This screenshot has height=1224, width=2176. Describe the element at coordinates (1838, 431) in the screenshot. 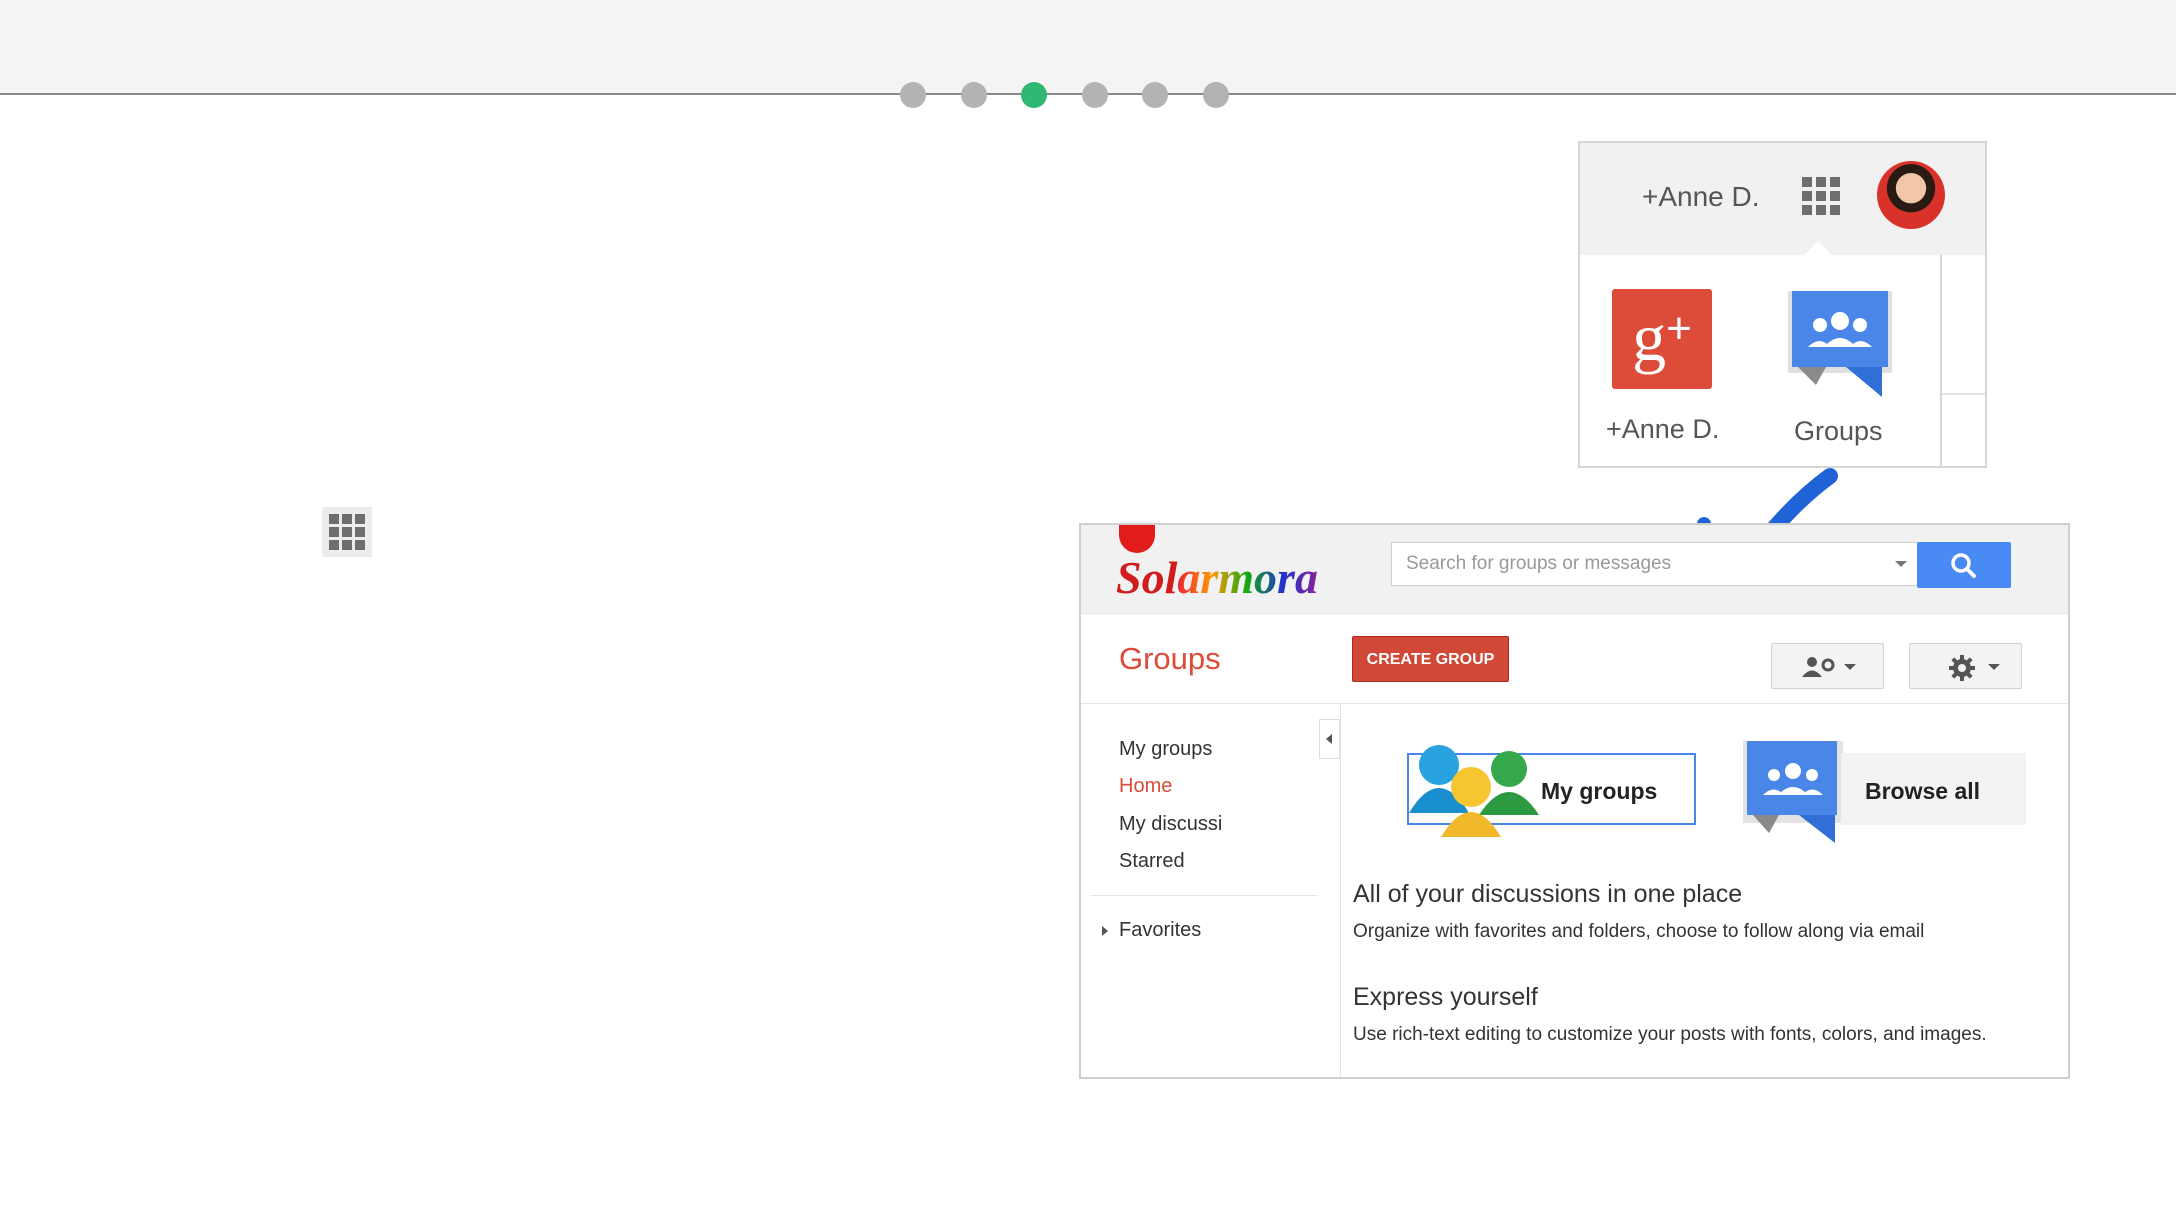

I see `app-label-groups: Groups` at that location.